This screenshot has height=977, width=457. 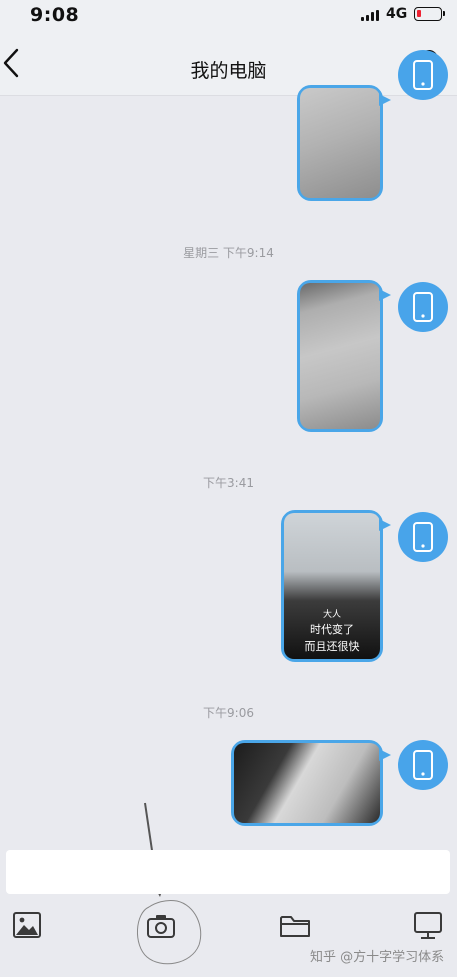 I want to click on image-message: 大人 时代变了 而且还很快, so click(x=336, y=586).